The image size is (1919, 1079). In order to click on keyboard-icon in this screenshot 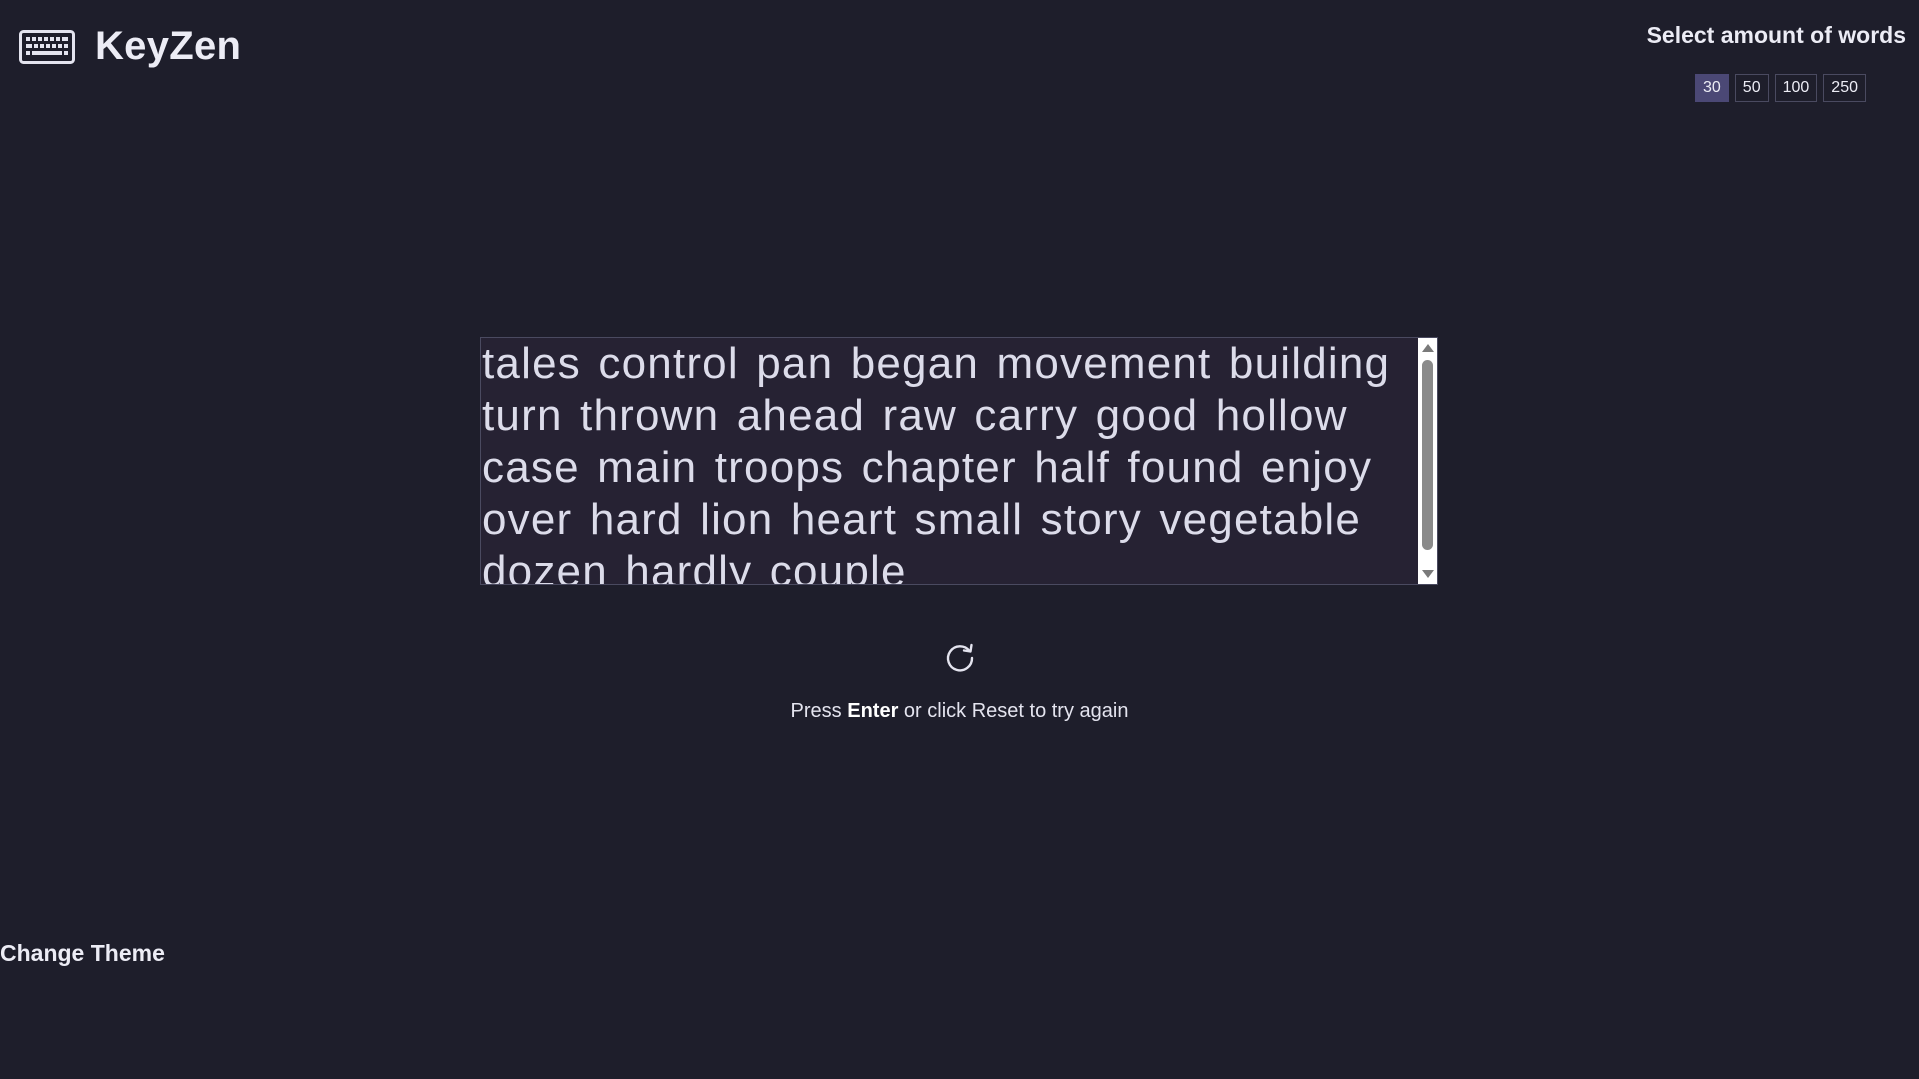, I will do `click(47, 46)`.